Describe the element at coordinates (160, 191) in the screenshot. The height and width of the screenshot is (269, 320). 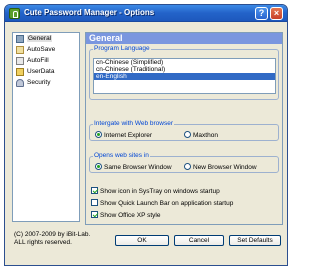
I see `checkbox-label: Show icon in SysTray on windows startup` at that location.